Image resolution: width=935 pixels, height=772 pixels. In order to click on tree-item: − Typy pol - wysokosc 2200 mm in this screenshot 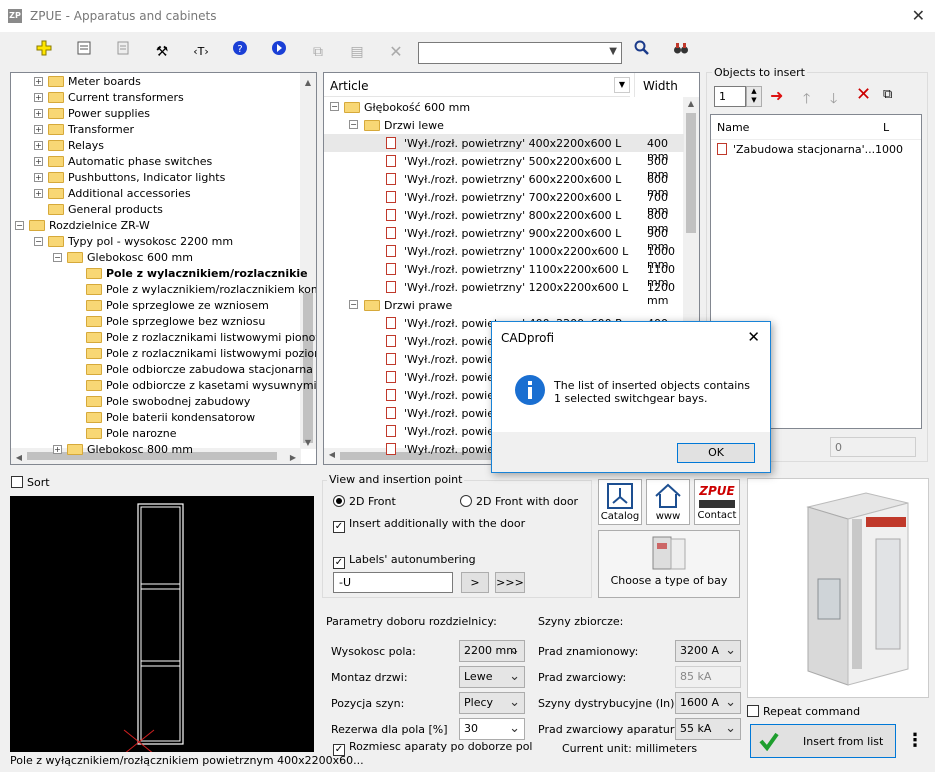, I will do `click(156, 242)`.